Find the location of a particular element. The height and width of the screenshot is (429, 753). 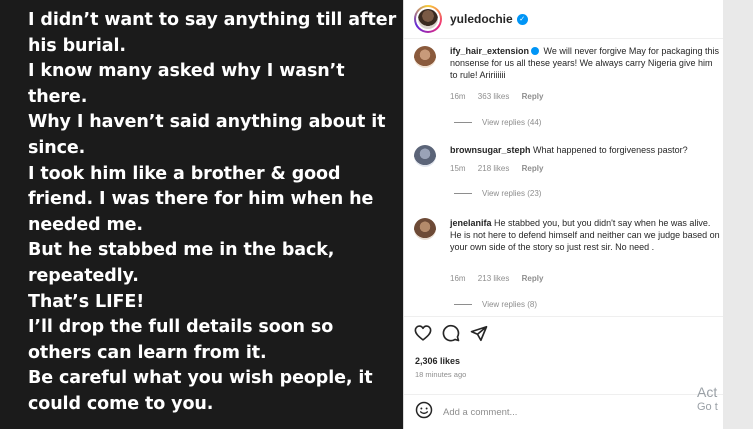

header-divider is located at coordinates (564, 38).